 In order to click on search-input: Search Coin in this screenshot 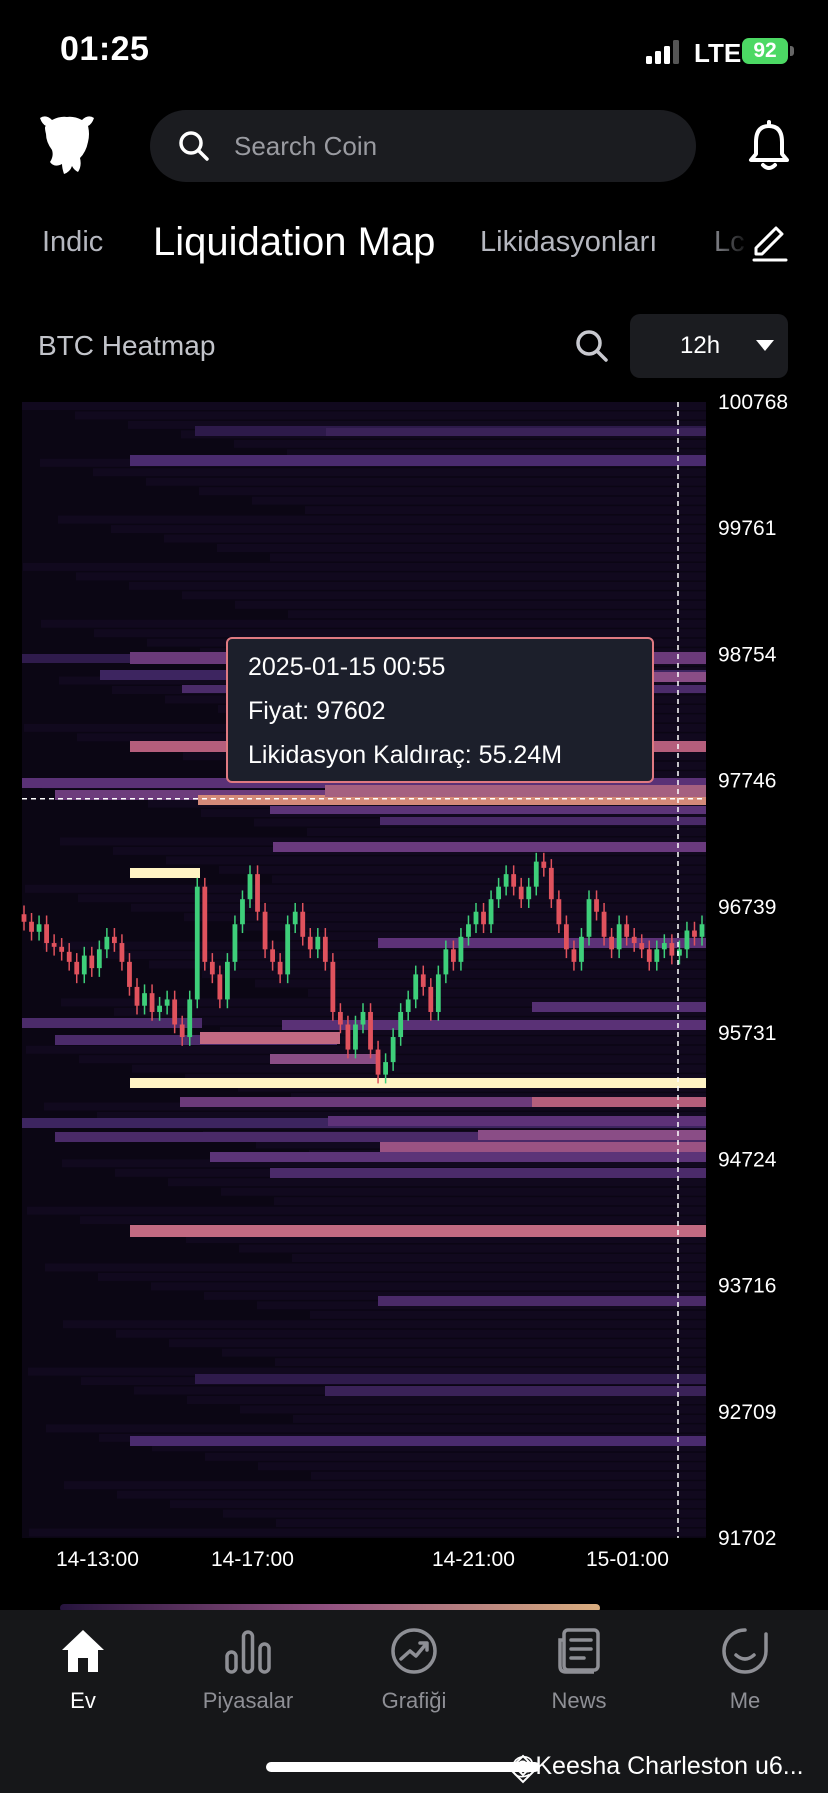, I will do `click(423, 146)`.